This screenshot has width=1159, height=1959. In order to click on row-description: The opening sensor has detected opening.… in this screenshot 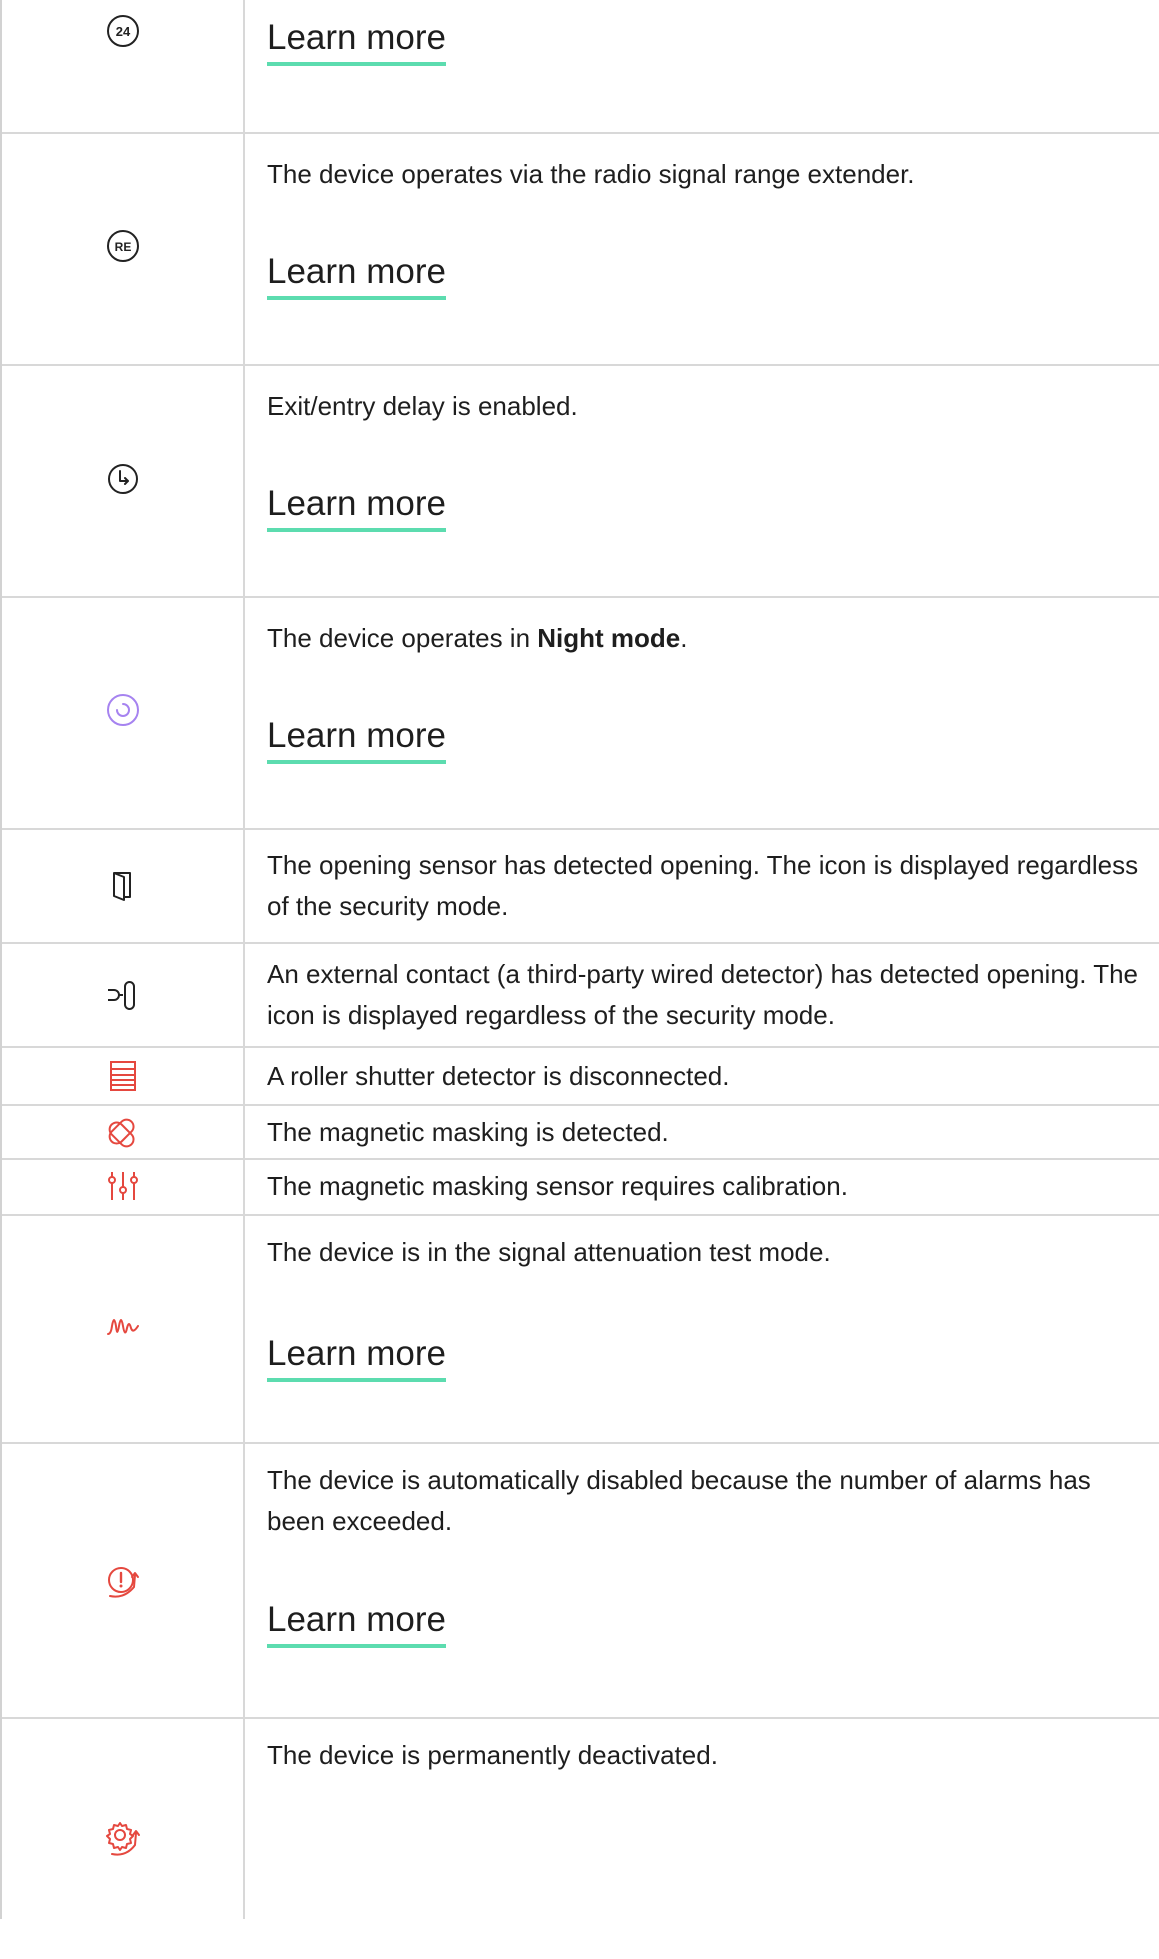, I will do `click(703, 885)`.